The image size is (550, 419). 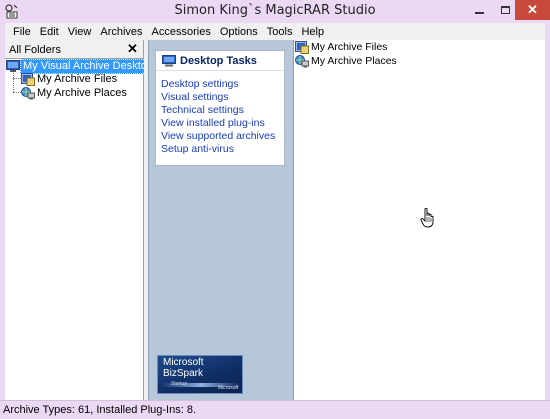 I want to click on menu-edit: Edit, so click(x=49, y=32).